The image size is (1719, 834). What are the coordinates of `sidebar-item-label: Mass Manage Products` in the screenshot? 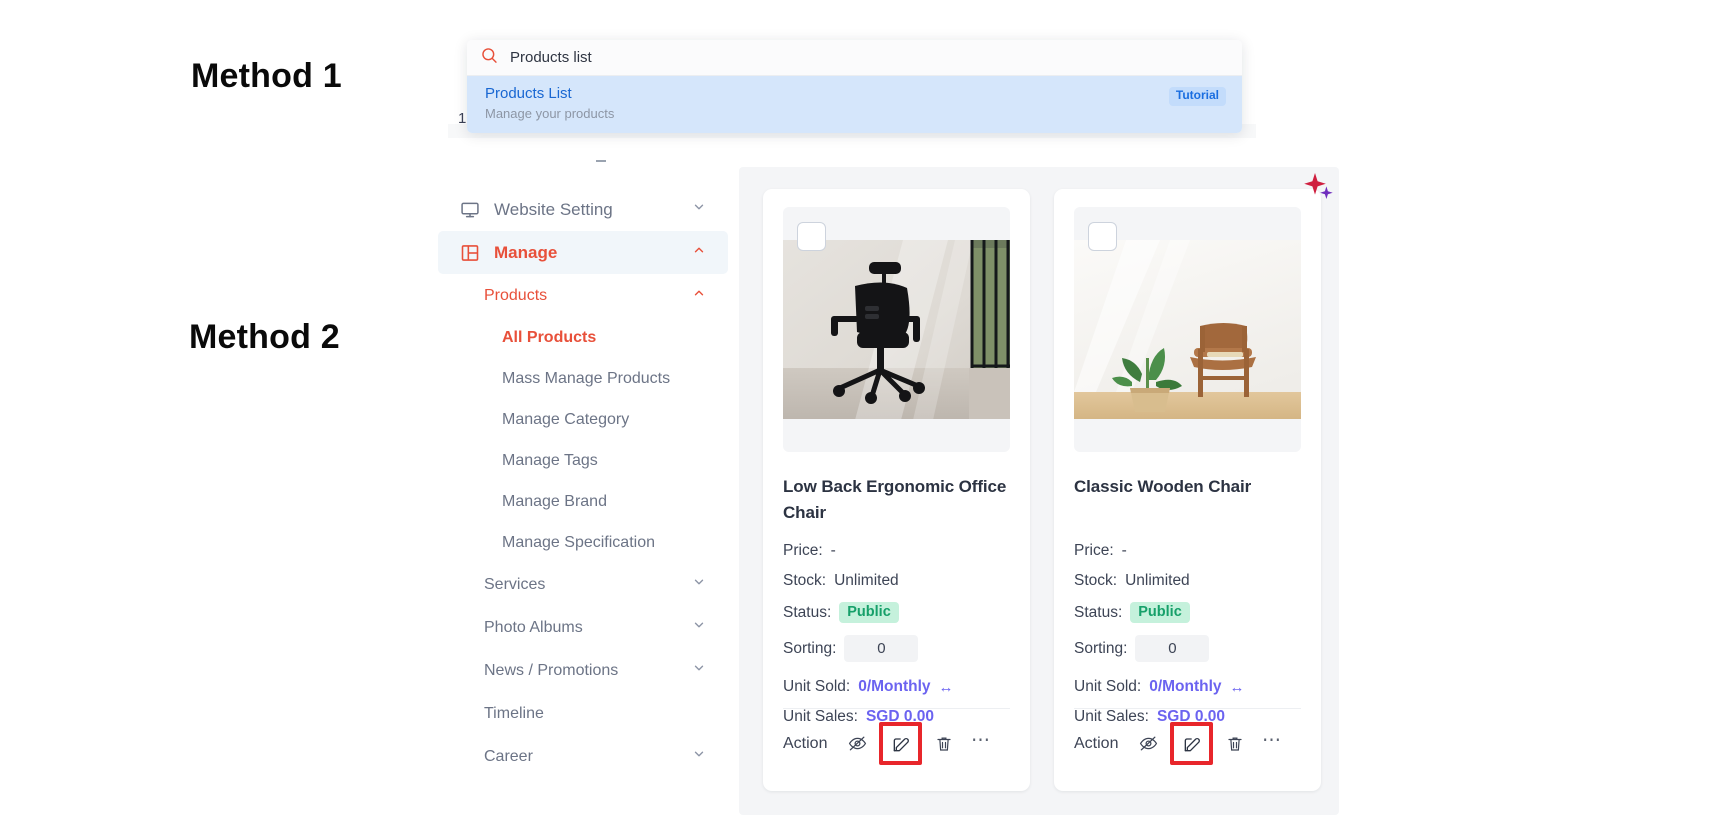 It's located at (586, 378).